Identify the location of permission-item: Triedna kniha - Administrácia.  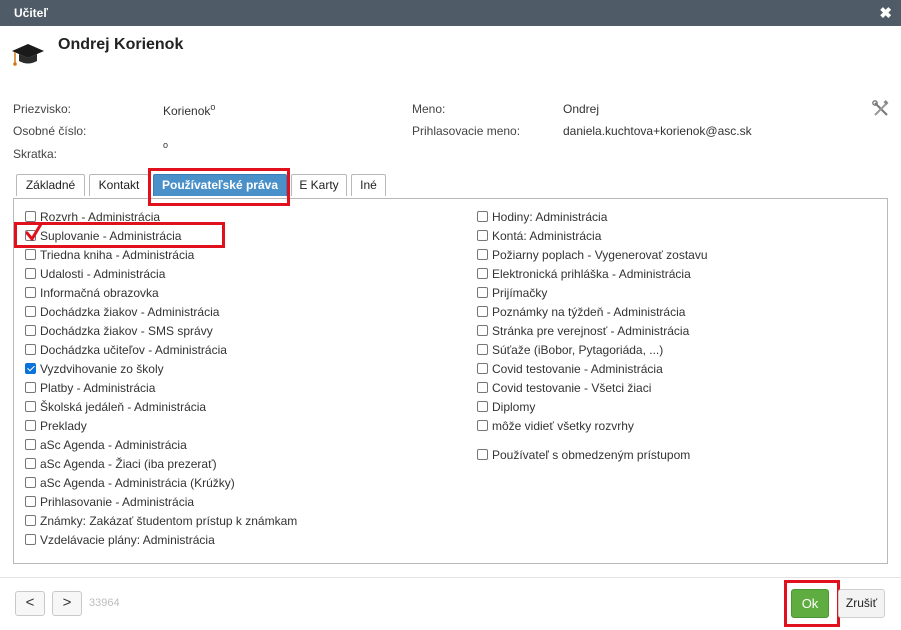
(109, 254).